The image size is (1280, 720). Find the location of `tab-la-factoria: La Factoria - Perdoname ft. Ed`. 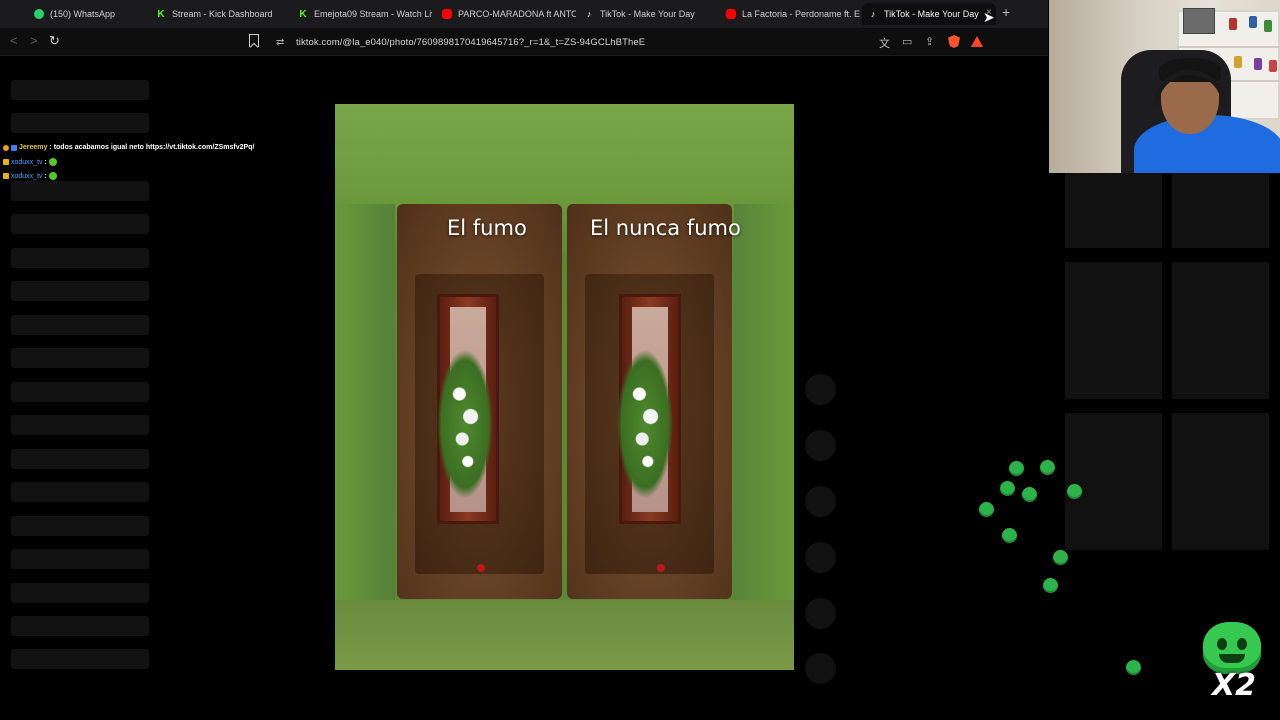

tab-la-factoria: La Factoria - Perdoname ft. Ed is located at coordinates (790, 14).